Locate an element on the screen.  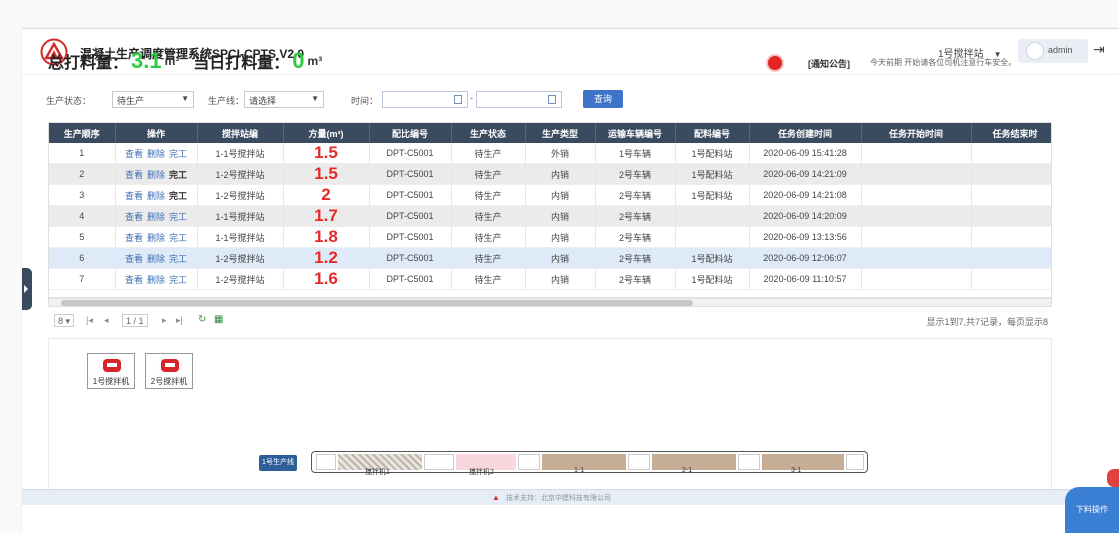
cell-volume: 1.2 is located at coordinates (326, 258).